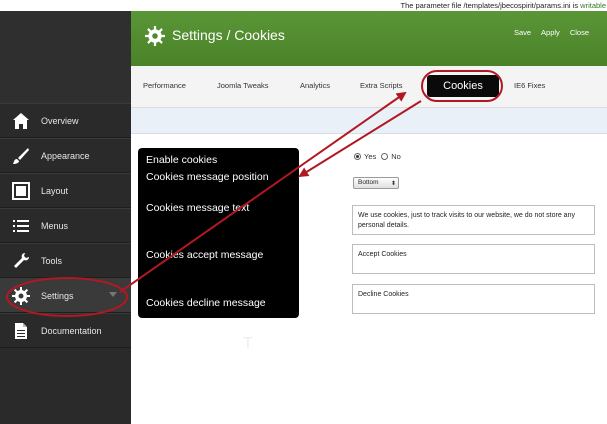  I want to click on settings-highlight-ring, so click(67, 297).